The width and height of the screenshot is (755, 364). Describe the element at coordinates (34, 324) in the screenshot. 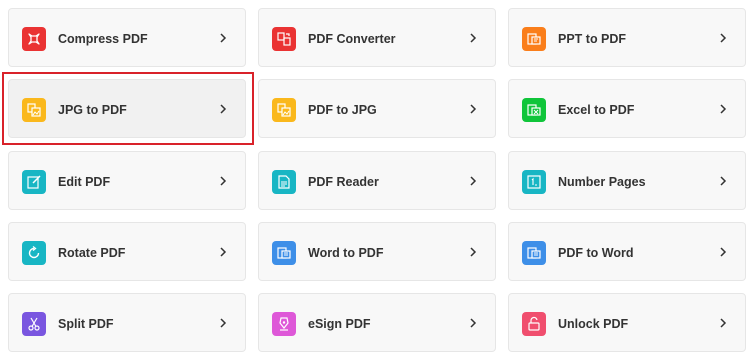

I see `scissors-icon` at that location.